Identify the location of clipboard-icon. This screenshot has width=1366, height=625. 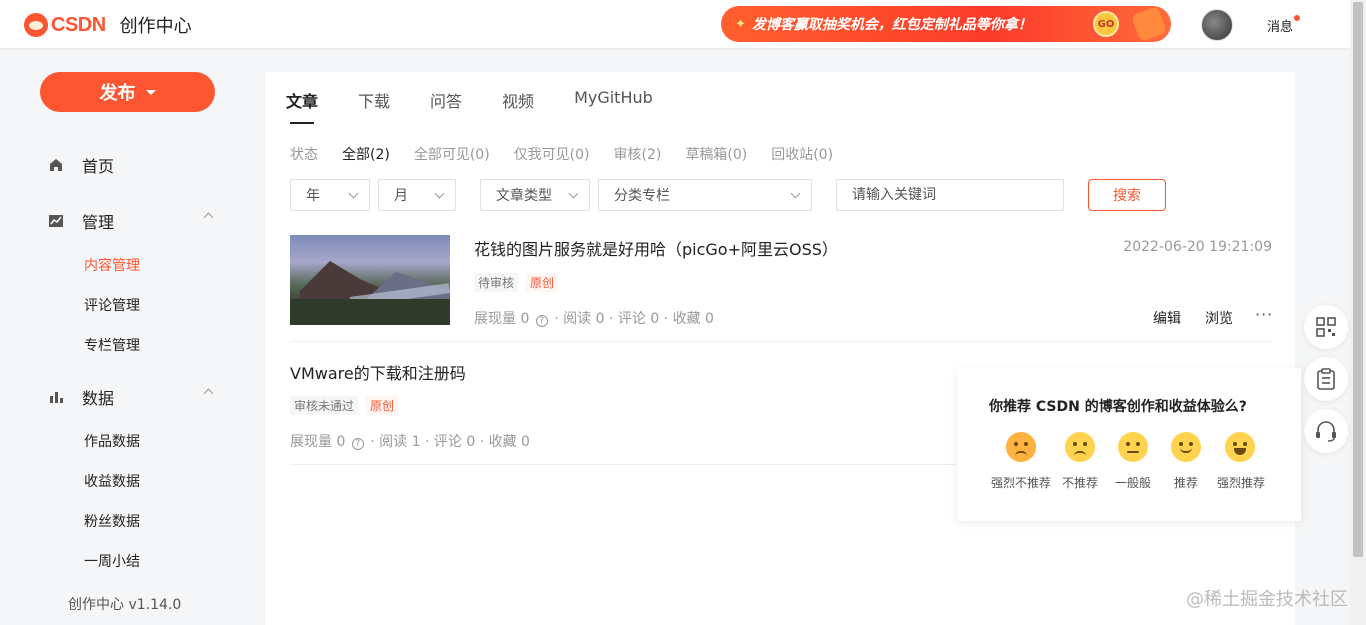
(1326, 379).